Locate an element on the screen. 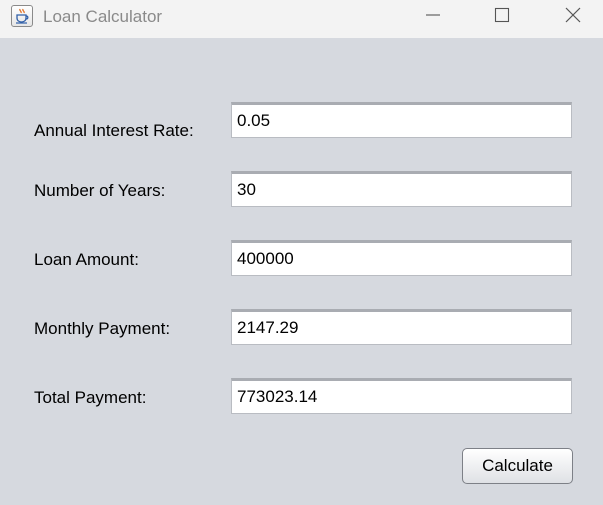 The image size is (603, 505). minimize-button is located at coordinates (433, 17).